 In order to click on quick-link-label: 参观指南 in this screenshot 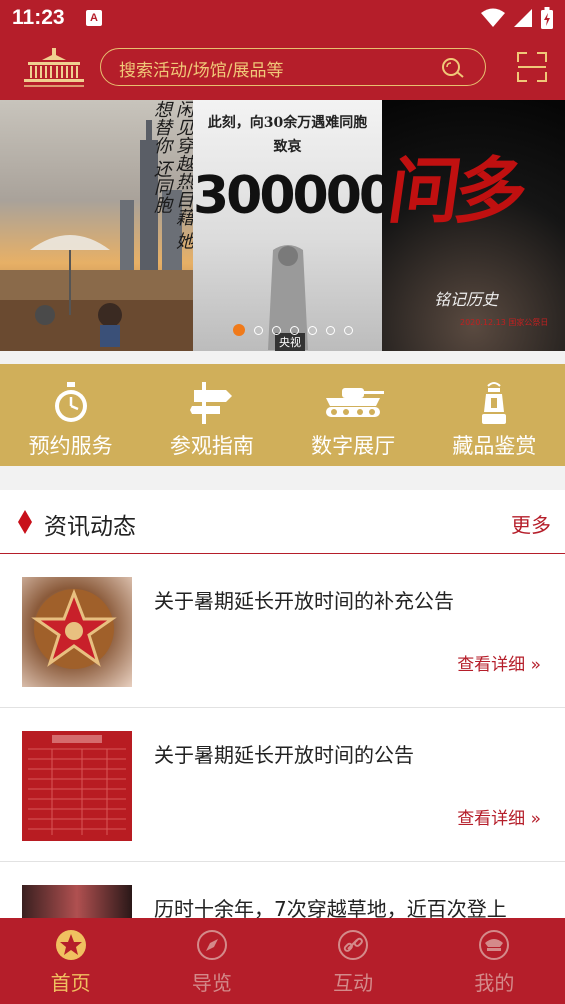, I will do `click(211, 446)`.